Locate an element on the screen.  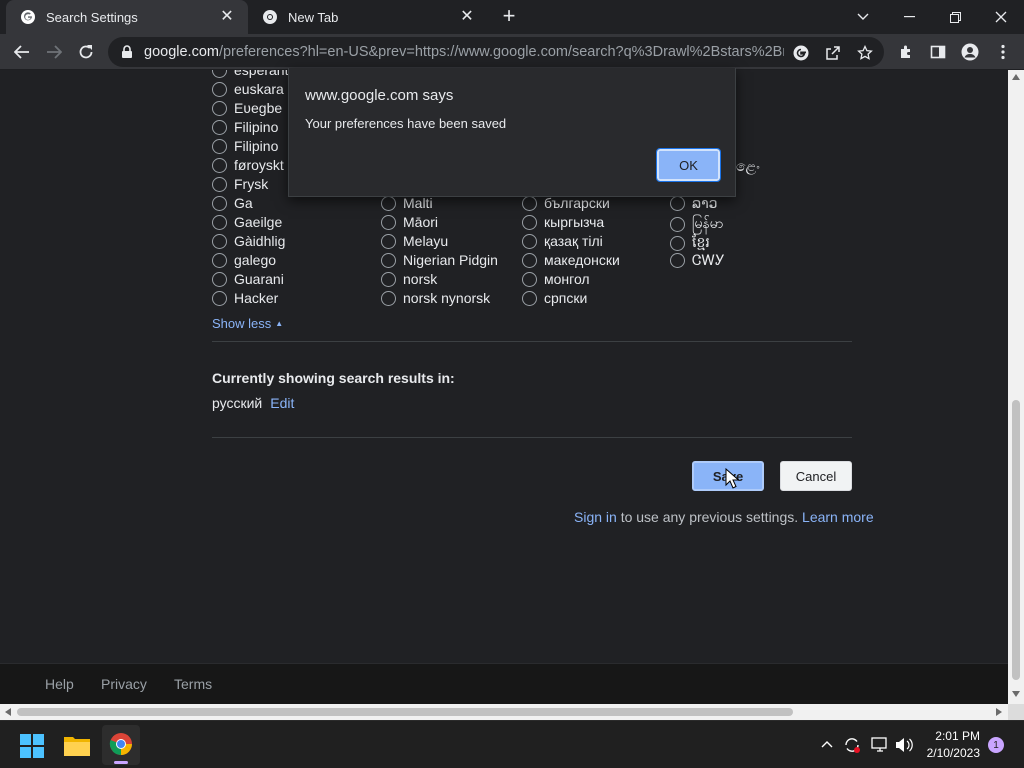
language-option: ខ្មែរ is located at coordinates (690, 243).